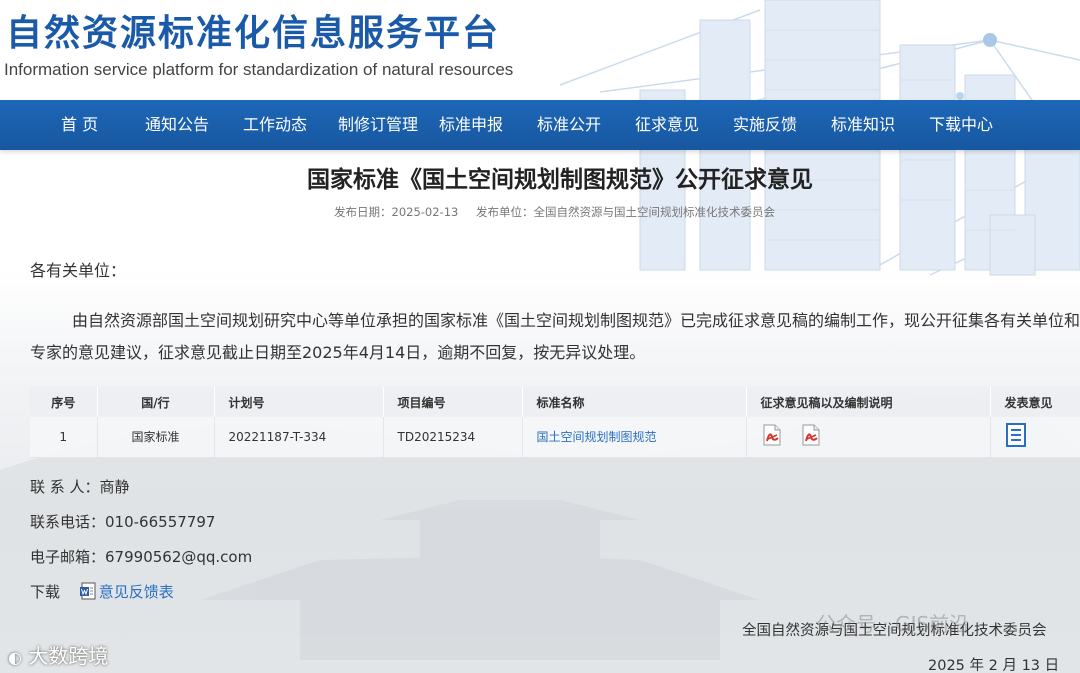 The image size is (1080, 673). What do you see at coordinates (68, 656) in the screenshot?
I see `corner-watermark-text: 大数跨境` at bounding box center [68, 656].